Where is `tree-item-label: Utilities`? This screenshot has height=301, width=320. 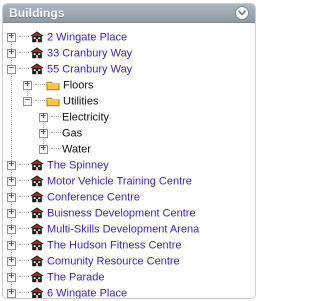
tree-item-label: Utilities is located at coordinates (81, 101).